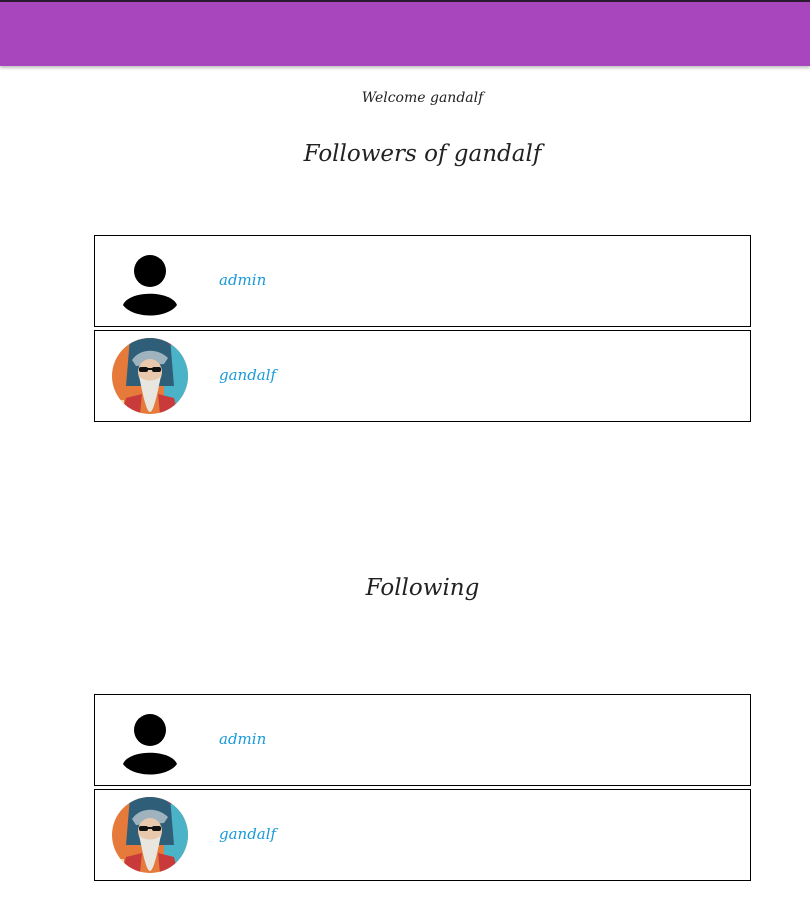 The image size is (810, 924). What do you see at coordinates (422, 281) in the screenshot?
I see `follower-card-admin: admin` at bounding box center [422, 281].